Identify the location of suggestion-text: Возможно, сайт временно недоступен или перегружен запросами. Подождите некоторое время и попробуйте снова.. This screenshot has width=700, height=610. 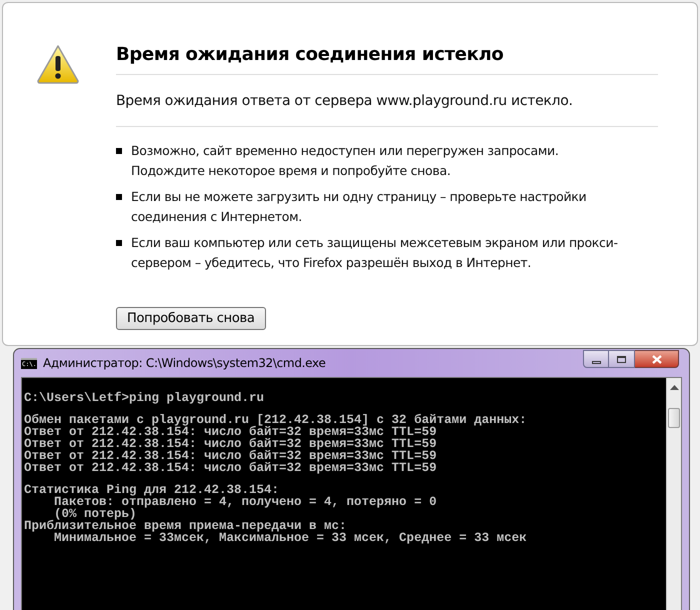
(345, 161).